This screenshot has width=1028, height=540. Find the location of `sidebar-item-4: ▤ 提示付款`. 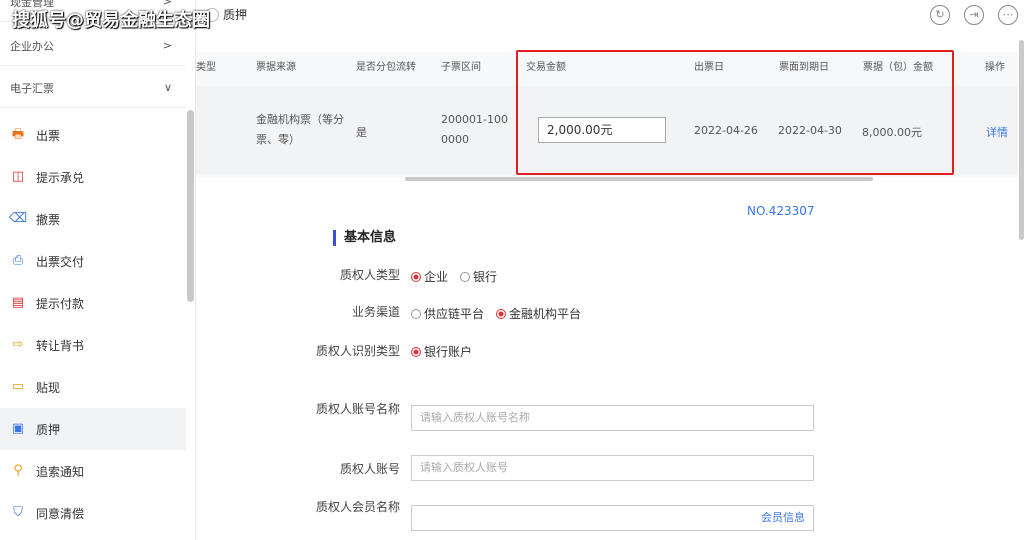

sidebar-item-4: ▤ 提示付款 is located at coordinates (93, 303).